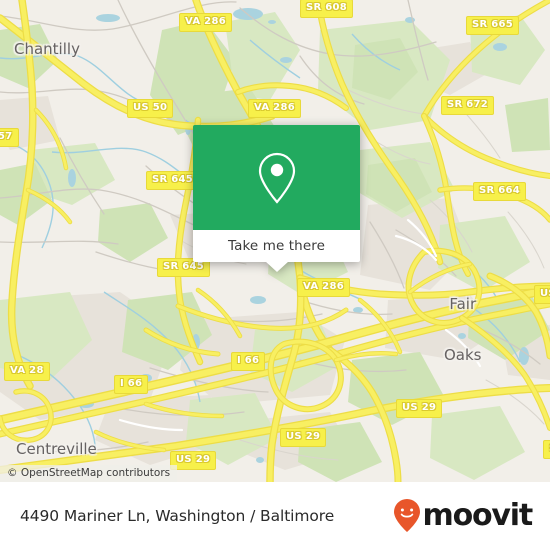 This screenshot has height=550, width=550. Describe the element at coordinates (177, 516) in the screenshot. I see `address-title: 4490 Mariner Ln, Washington / Baltimore` at that location.